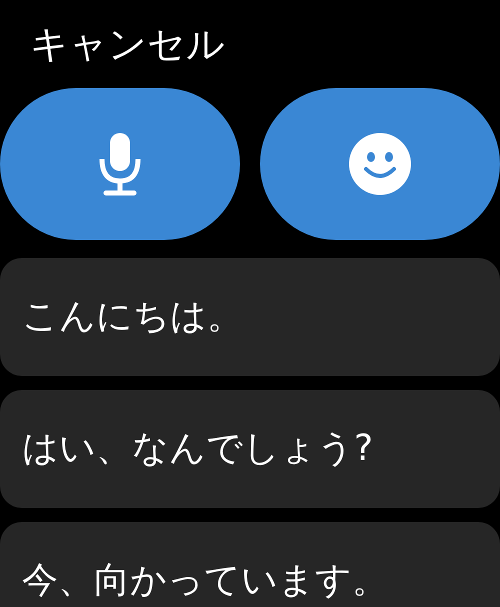 The height and width of the screenshot is (607, 500). I want to click on cancel-button: キャンセル, so click(127, 44).